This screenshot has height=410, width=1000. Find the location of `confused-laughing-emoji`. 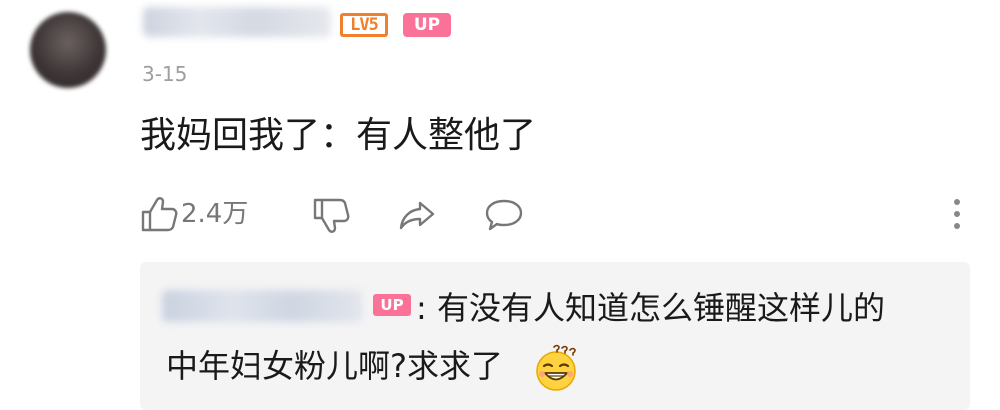

confused-laughing-emoji is located at coordinates (556, 367).